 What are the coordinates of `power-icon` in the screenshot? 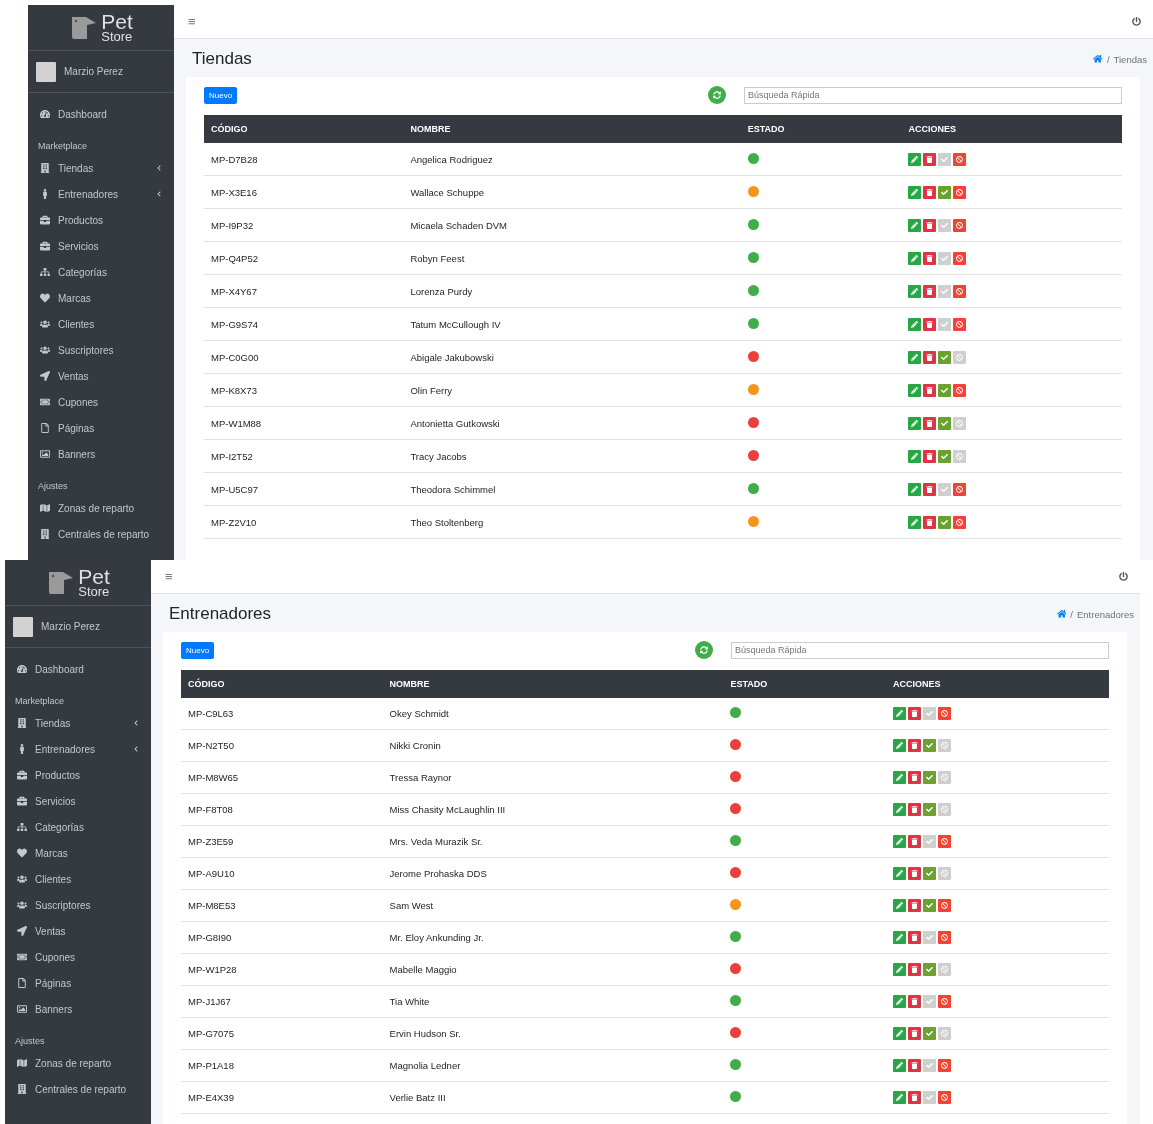 It's located at (1123, 576).